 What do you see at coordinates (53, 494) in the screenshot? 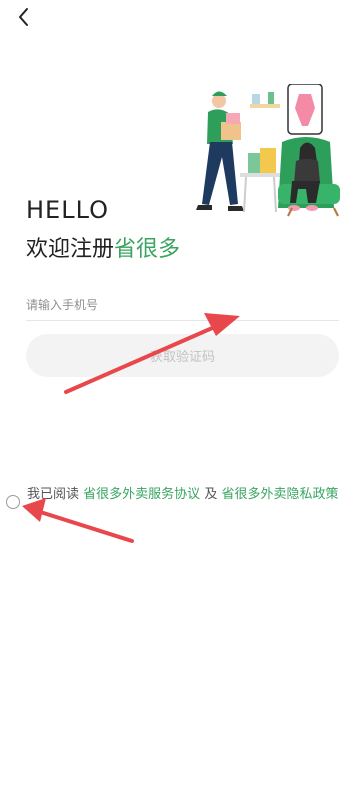
I see `agreement-prefix: 我已阅读` at bounding box center [53, 494].